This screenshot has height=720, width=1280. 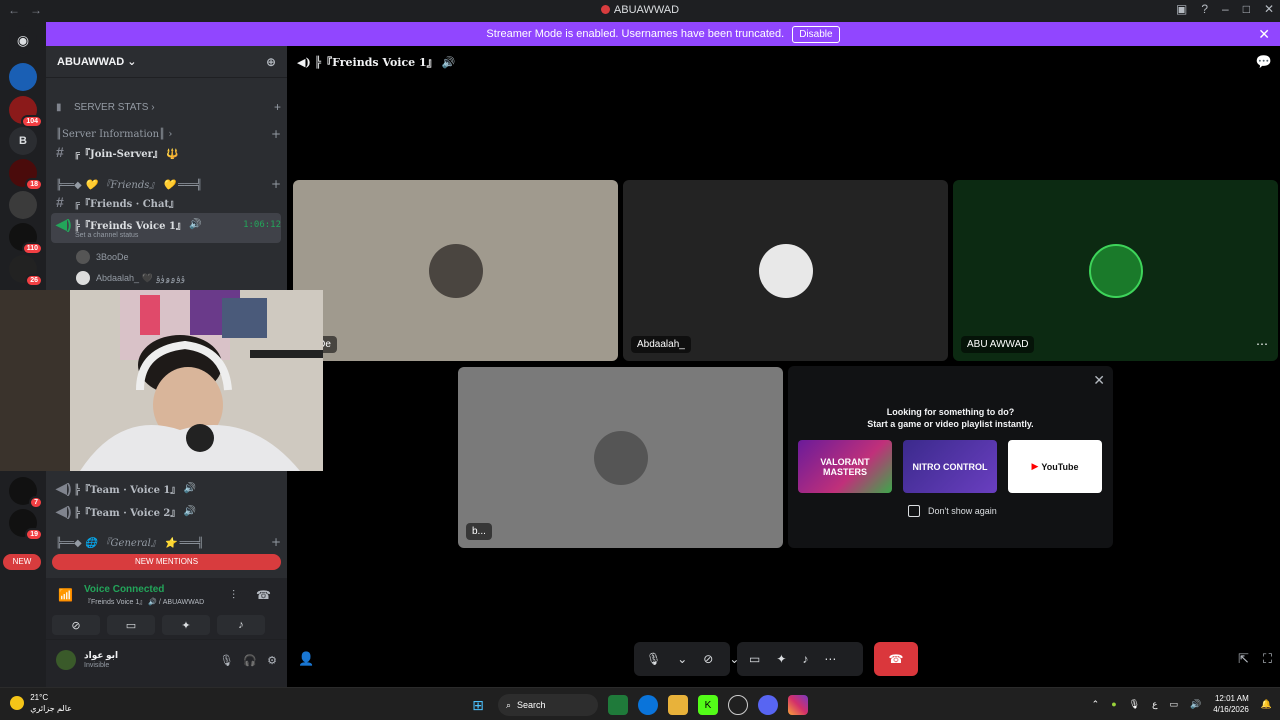 I want to click on category-server-info: ║Server Information║ › +, so click(x=168, y=134).